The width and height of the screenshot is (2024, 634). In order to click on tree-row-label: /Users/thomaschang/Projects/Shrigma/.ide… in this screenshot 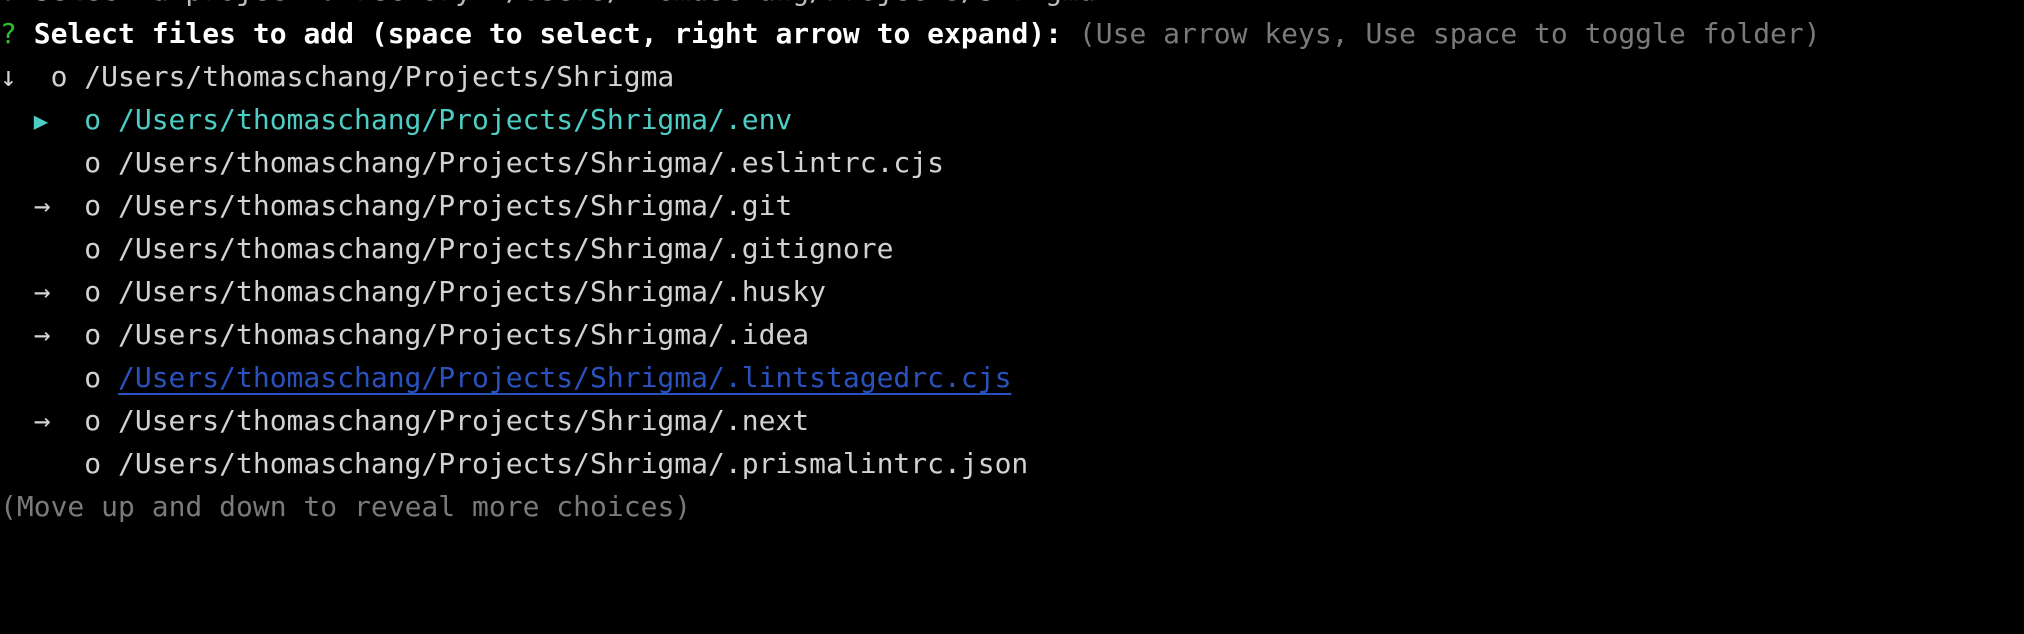, I will do `click(463, 334)`.